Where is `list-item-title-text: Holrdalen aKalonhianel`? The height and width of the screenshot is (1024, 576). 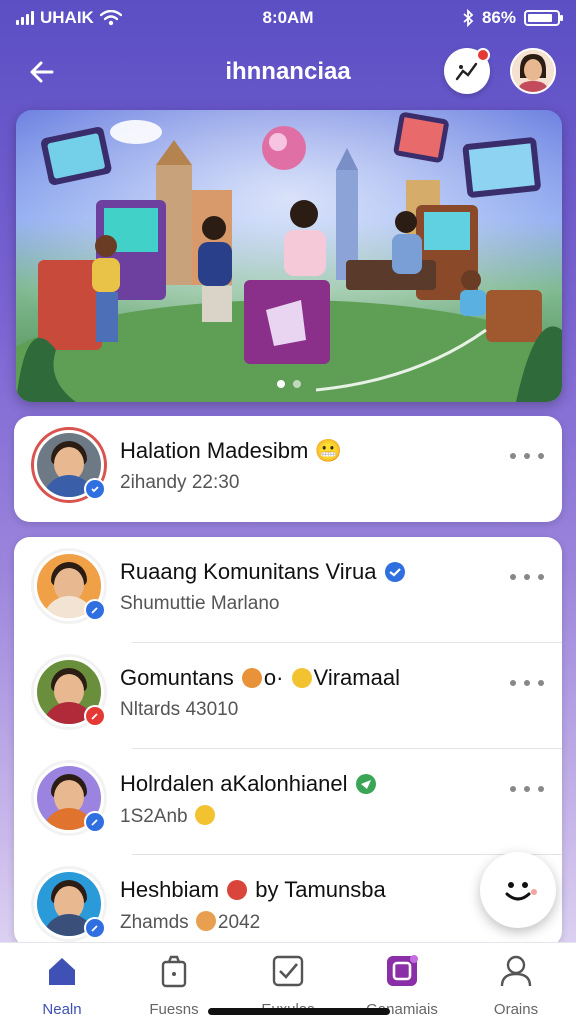
list-item-title-text: Holrdalen aKalonhianel is located at coordinates (234, 783).